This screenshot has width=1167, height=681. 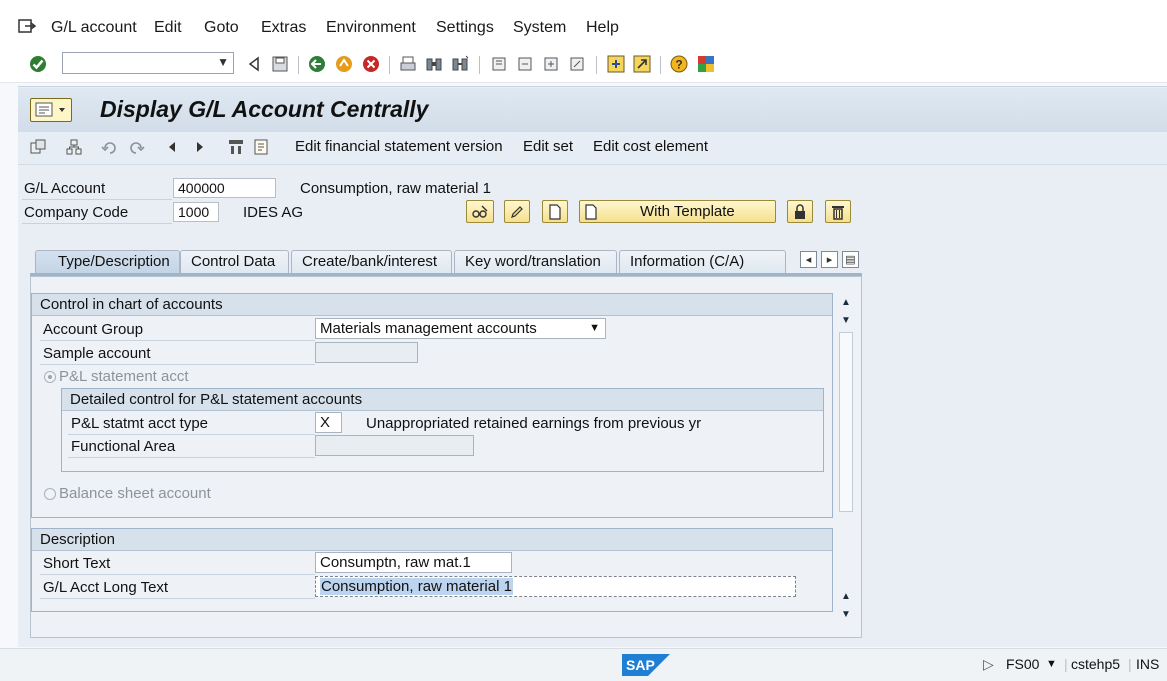 I want to click on tab-list-icon: ▤, so click(x=850, y=259).